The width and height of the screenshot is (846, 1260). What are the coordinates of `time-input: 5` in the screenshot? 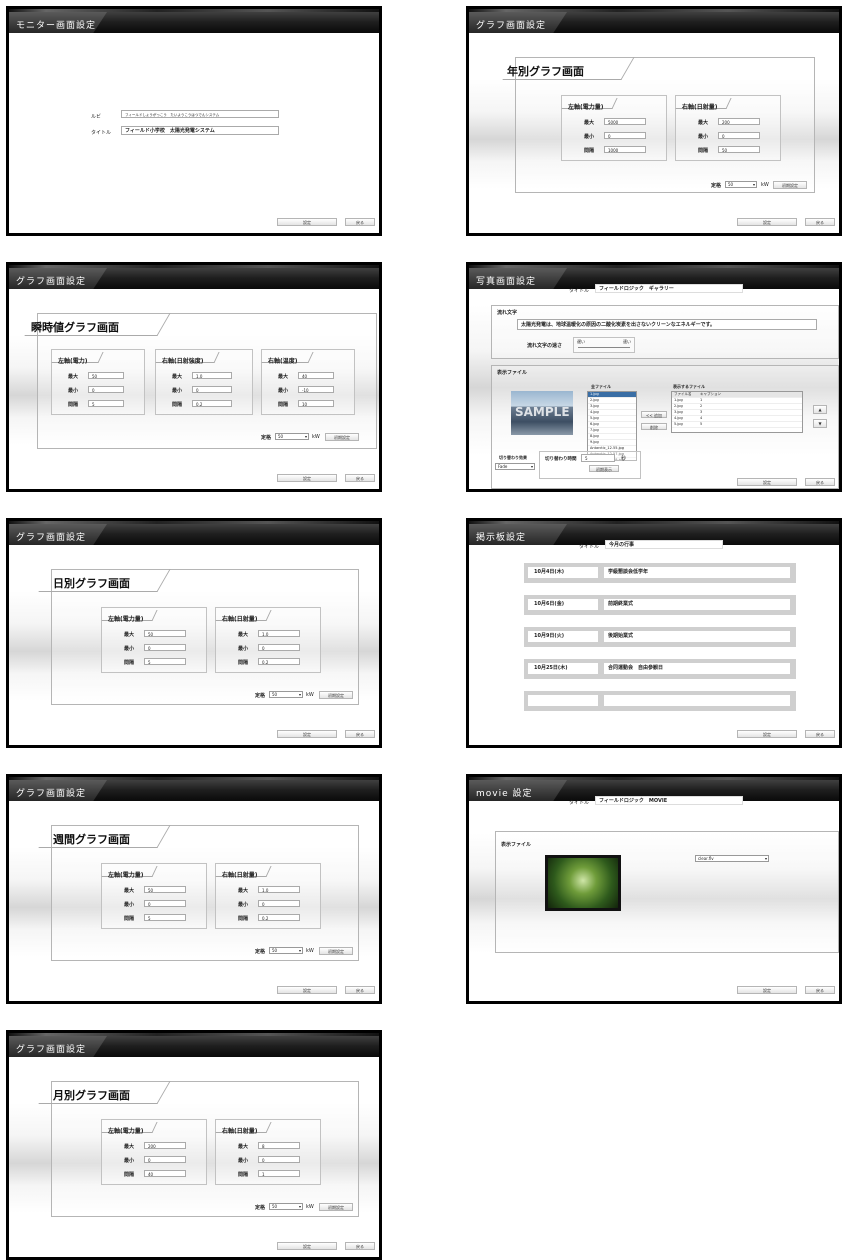 It's located at (598, 458).